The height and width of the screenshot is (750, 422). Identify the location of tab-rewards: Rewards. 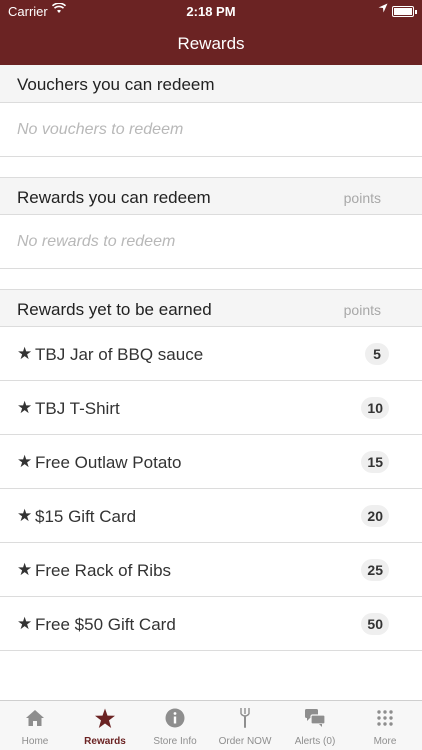
(105, 725).